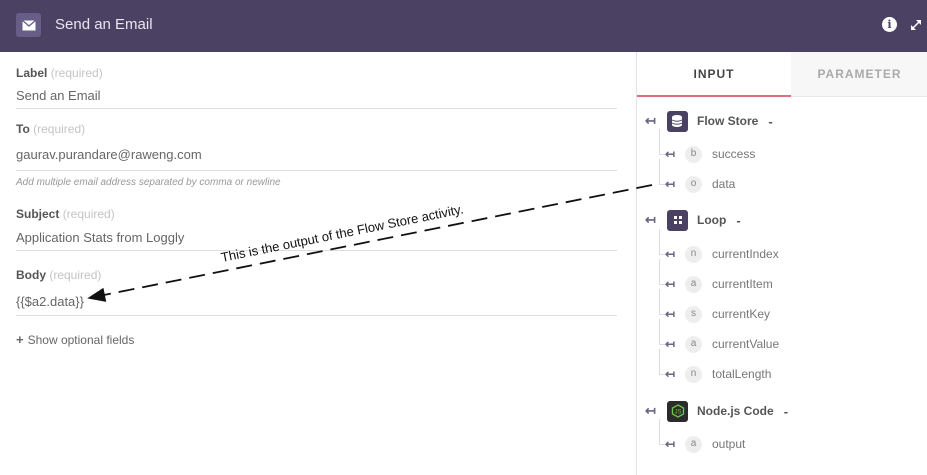 The height and width of the screenshot is (475, 927). Describe the element at coordinates (693, 314) in the screenshot. I see `type-badge: s` at that location.